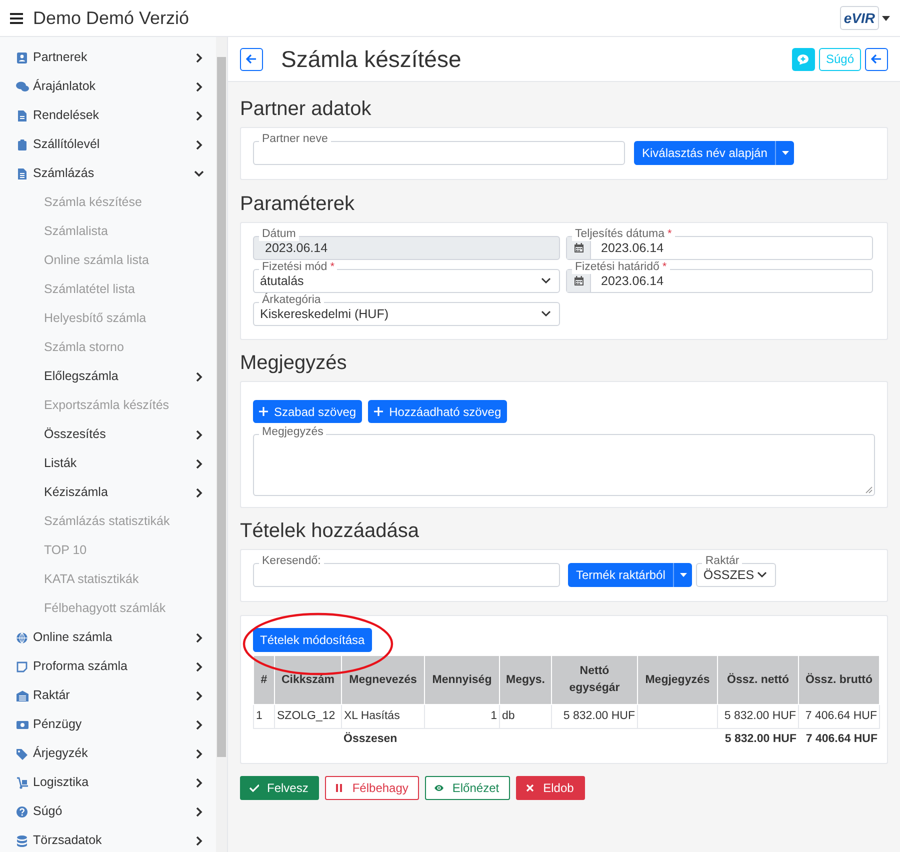 The width and height of the screenshot is (900, 852). Describe the element at coordinates (108, 173) in the screenshot. I see `sidebar-item: Számlázás` at that location.